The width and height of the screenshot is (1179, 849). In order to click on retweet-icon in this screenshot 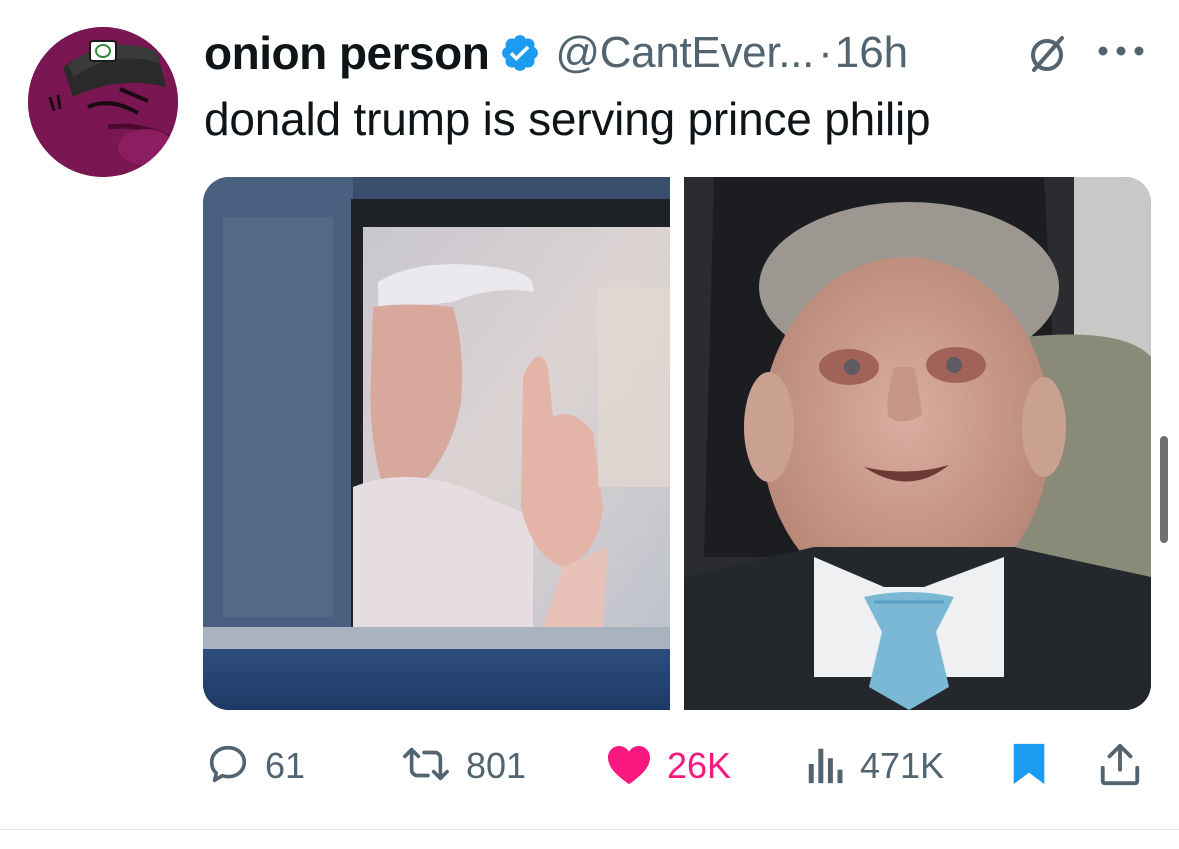, I will do `click(426, 766)`.